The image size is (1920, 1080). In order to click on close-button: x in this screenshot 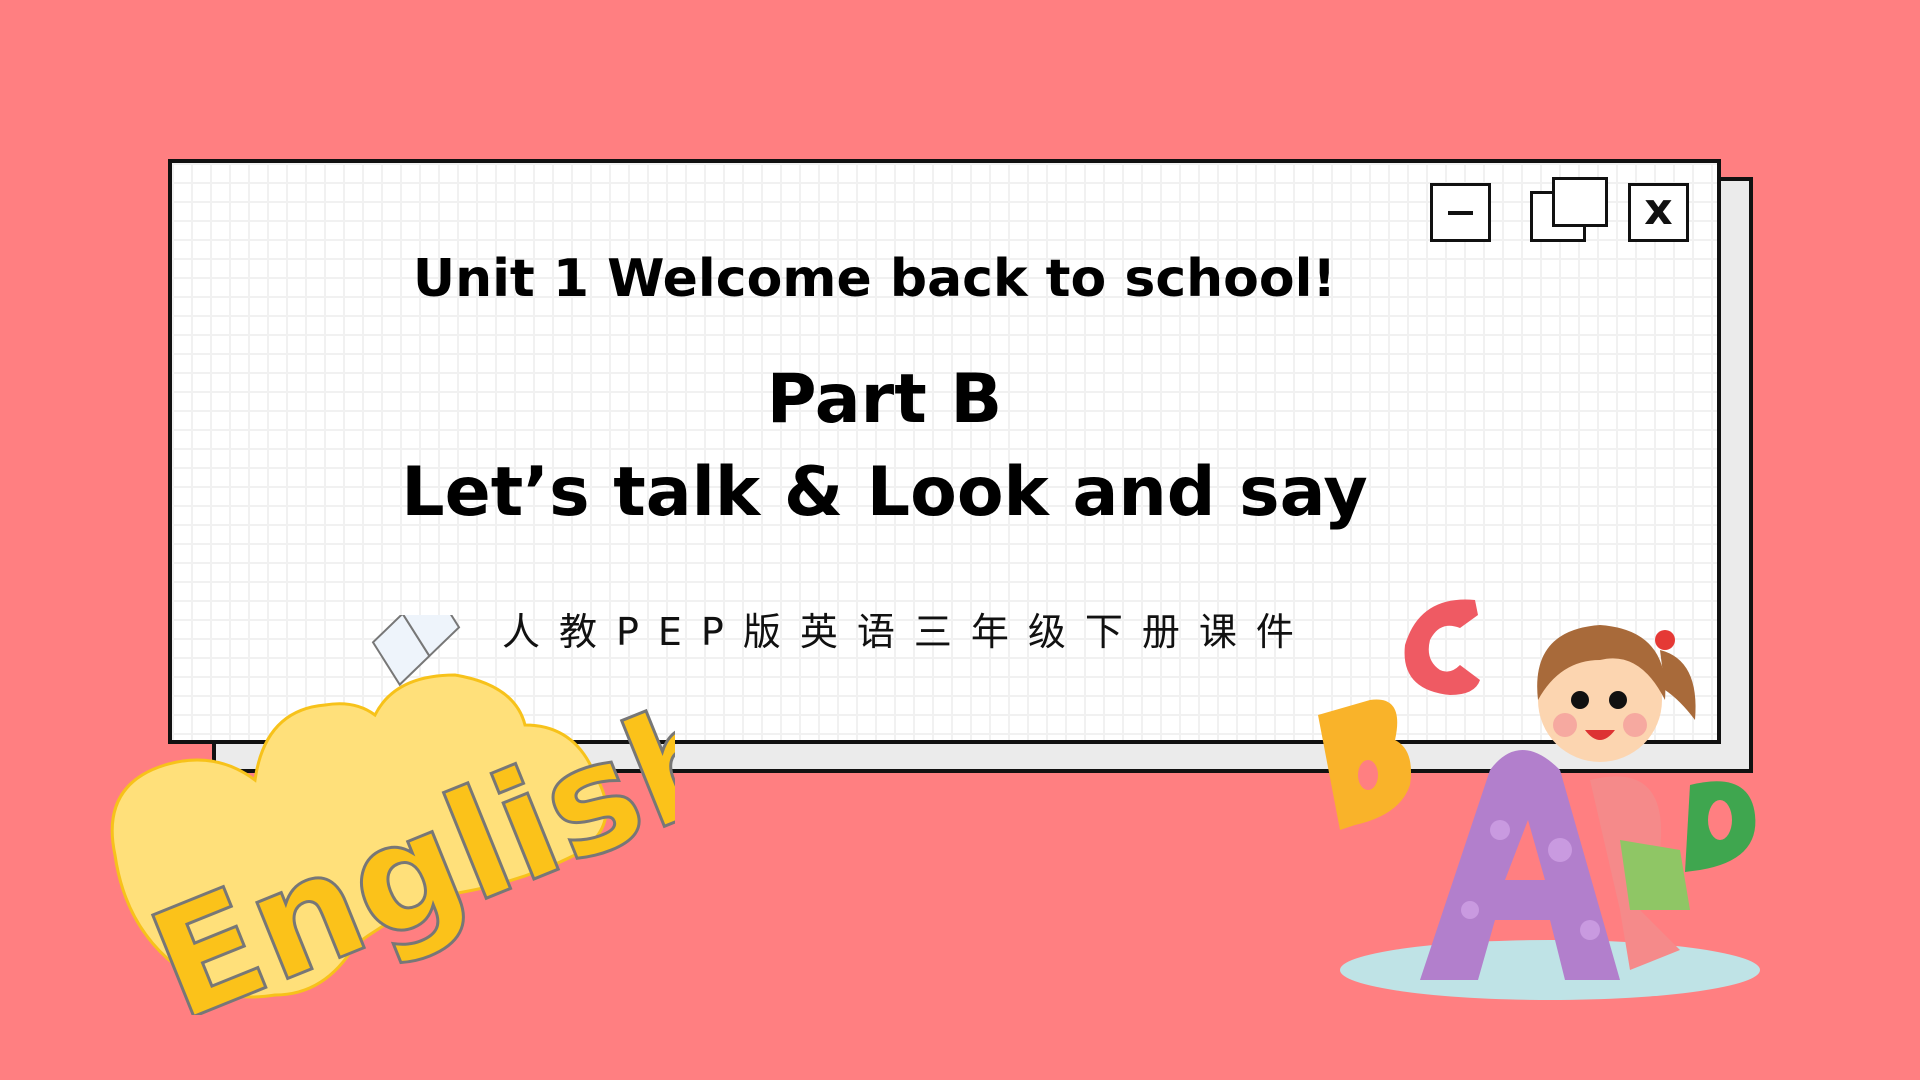, I will do `click(1658, 212)`.